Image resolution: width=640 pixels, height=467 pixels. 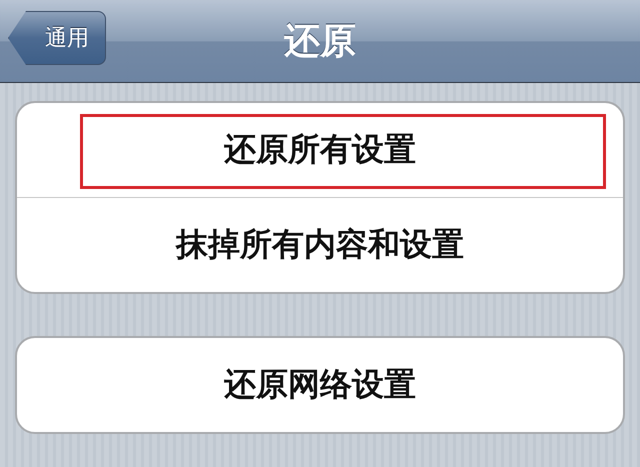 I want to click on row-label: 还原所有设置, so click(x=320, y=149).